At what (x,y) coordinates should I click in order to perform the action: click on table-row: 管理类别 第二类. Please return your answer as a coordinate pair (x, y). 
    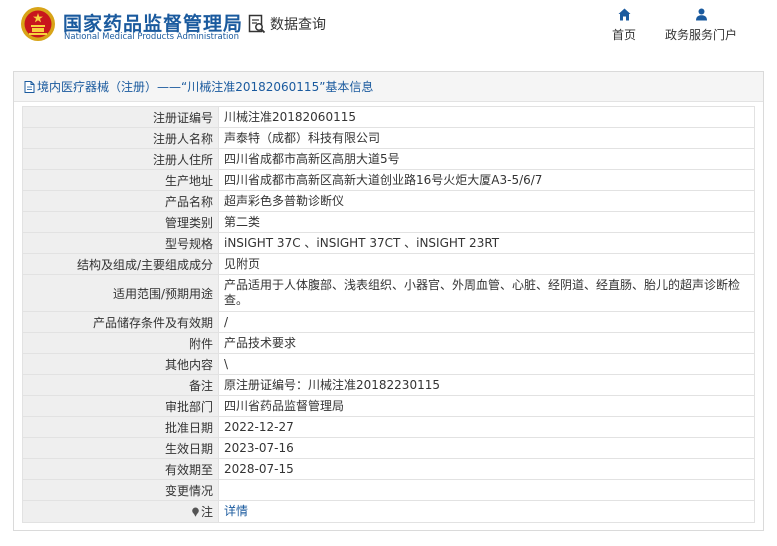
    Looking at the image, I should click on (388, 222).